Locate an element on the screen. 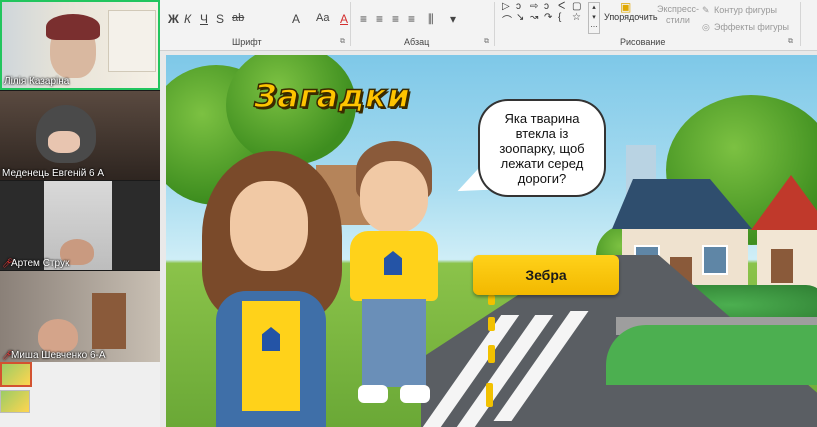  shape-effects-button: Эффекты фигуры is located at coordinates (751, 27).